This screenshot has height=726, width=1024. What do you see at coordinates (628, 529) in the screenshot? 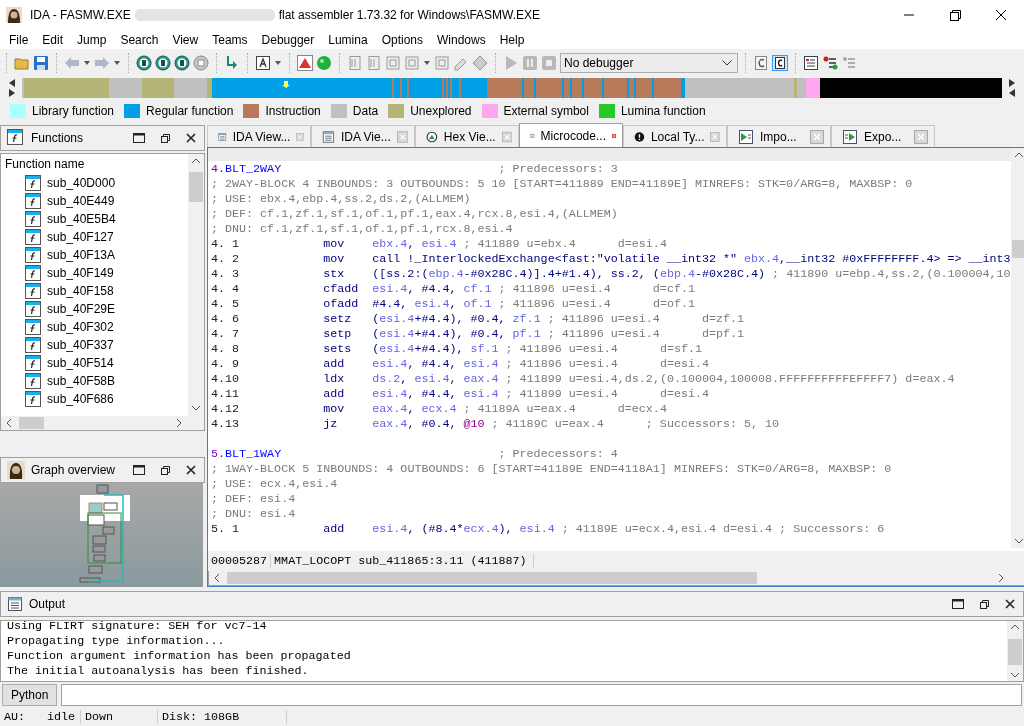
I see `operands: esi.4, (#8.4*ecx.4), esi.4 ; 41189E u=ecx.4,esi.4 d=esi.4 ; Successors: 6` at bounding box center [628, 529].